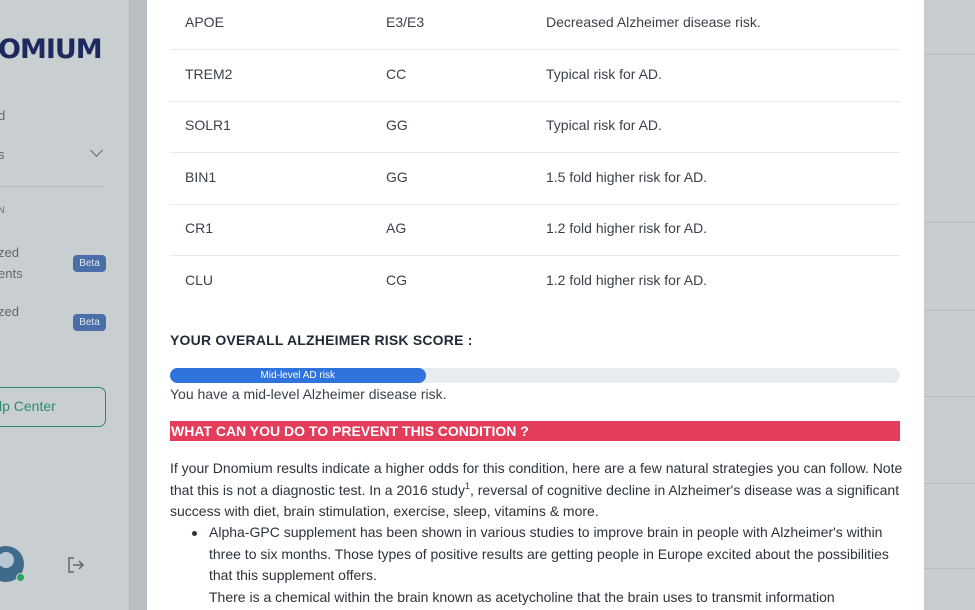  Describe the element at coordinates (627, 177) in the screenshot. I see `description-cell: 1.5 fold higher risk for AD.` at that location.